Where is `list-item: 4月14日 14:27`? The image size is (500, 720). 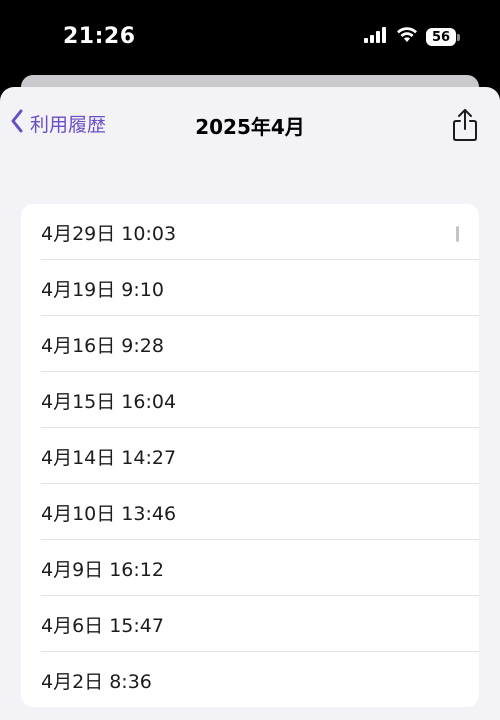 list-item: 4月14日 14:27 is located at coordinates (250, 456).